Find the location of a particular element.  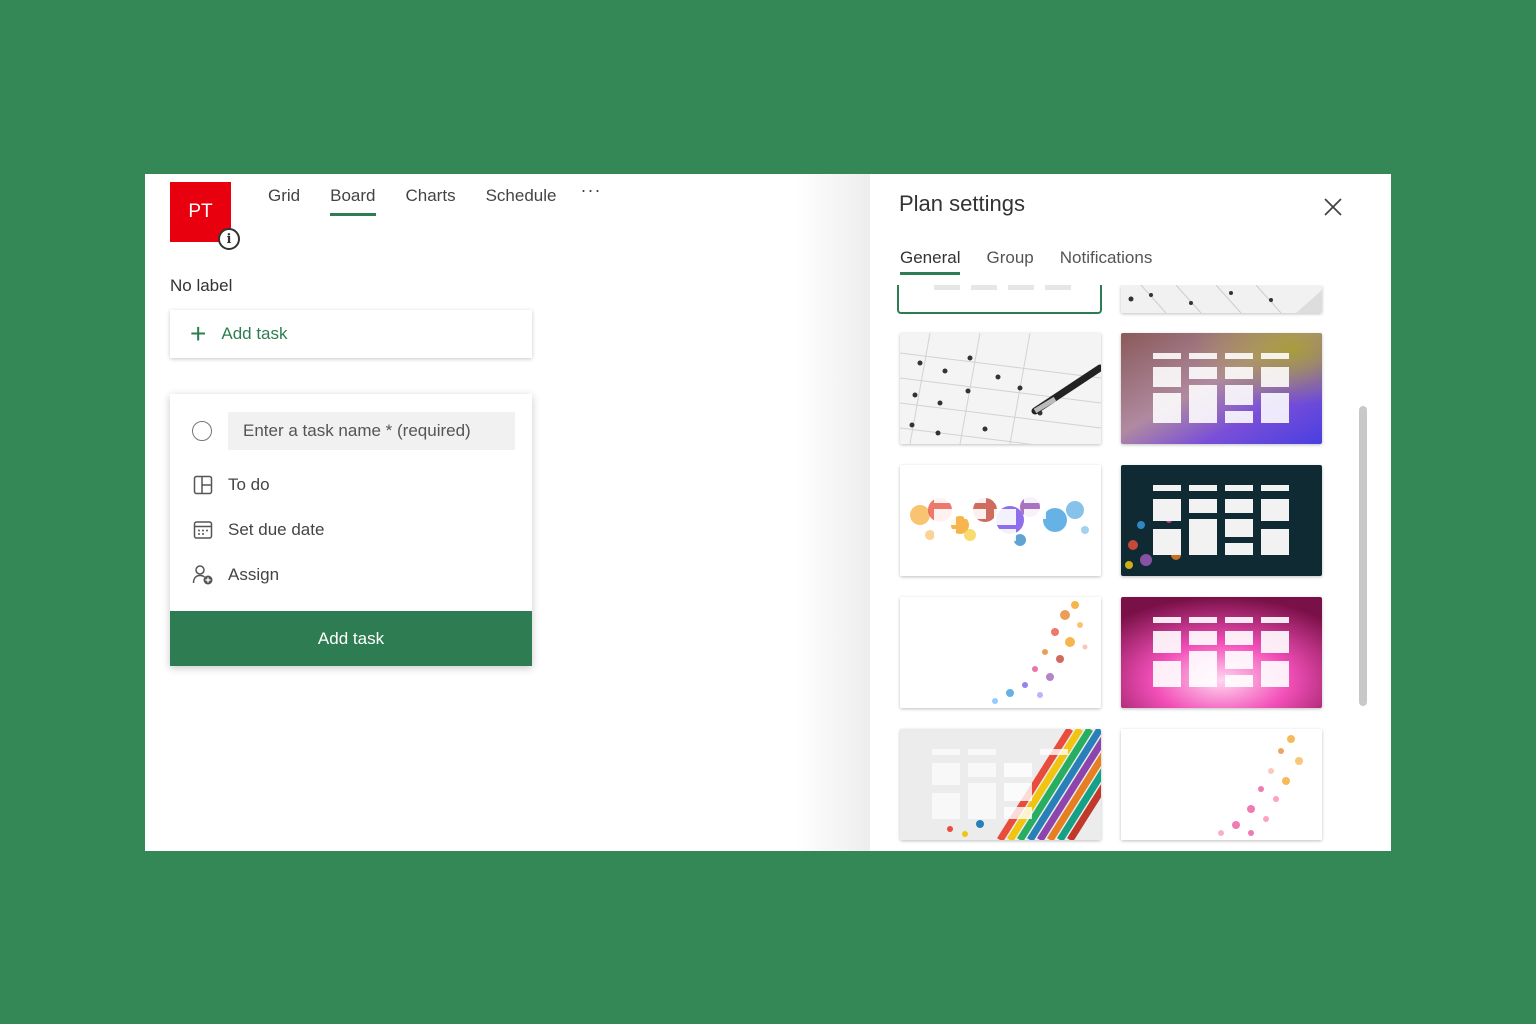

gallery-scrollbar is located at coordinates (1363, 556).